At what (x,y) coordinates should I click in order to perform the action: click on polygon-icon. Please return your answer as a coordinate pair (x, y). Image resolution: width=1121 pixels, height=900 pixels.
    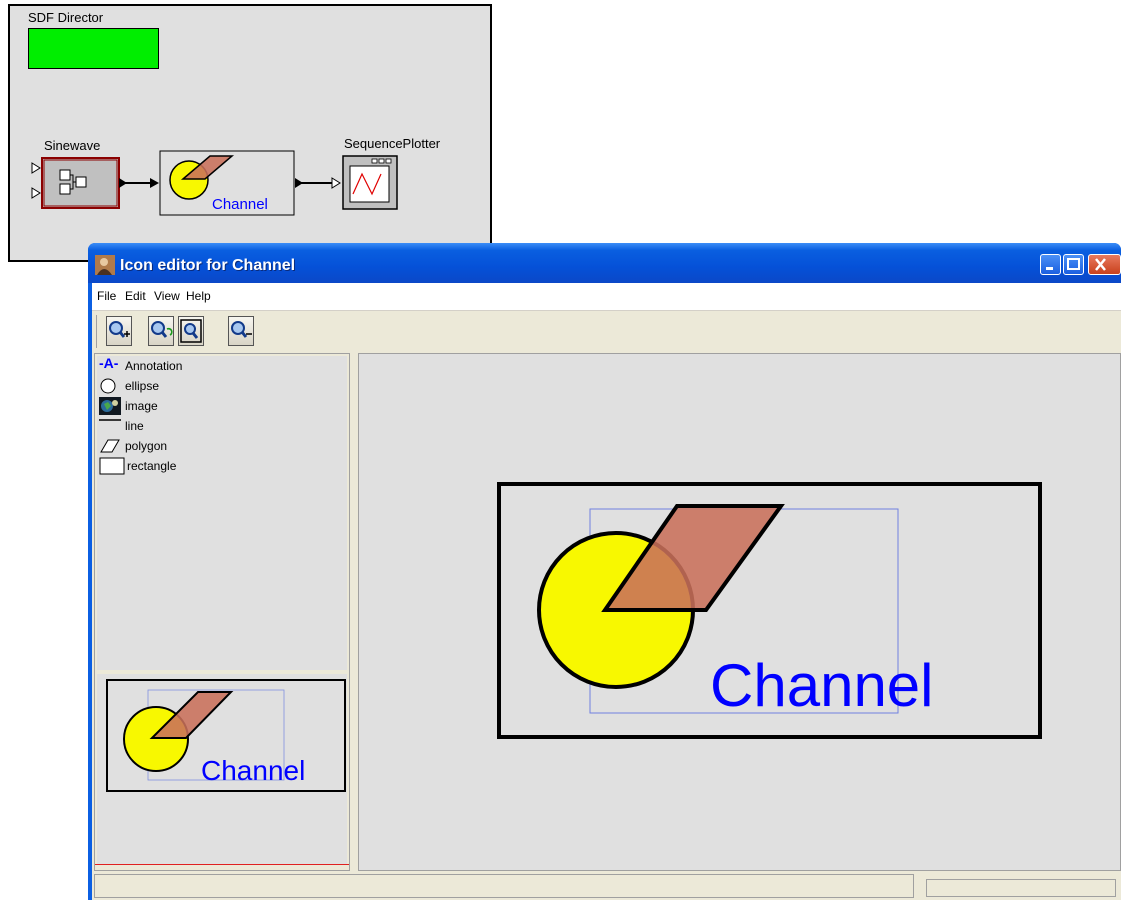
    Looking at the image, I should click on (110, 446).